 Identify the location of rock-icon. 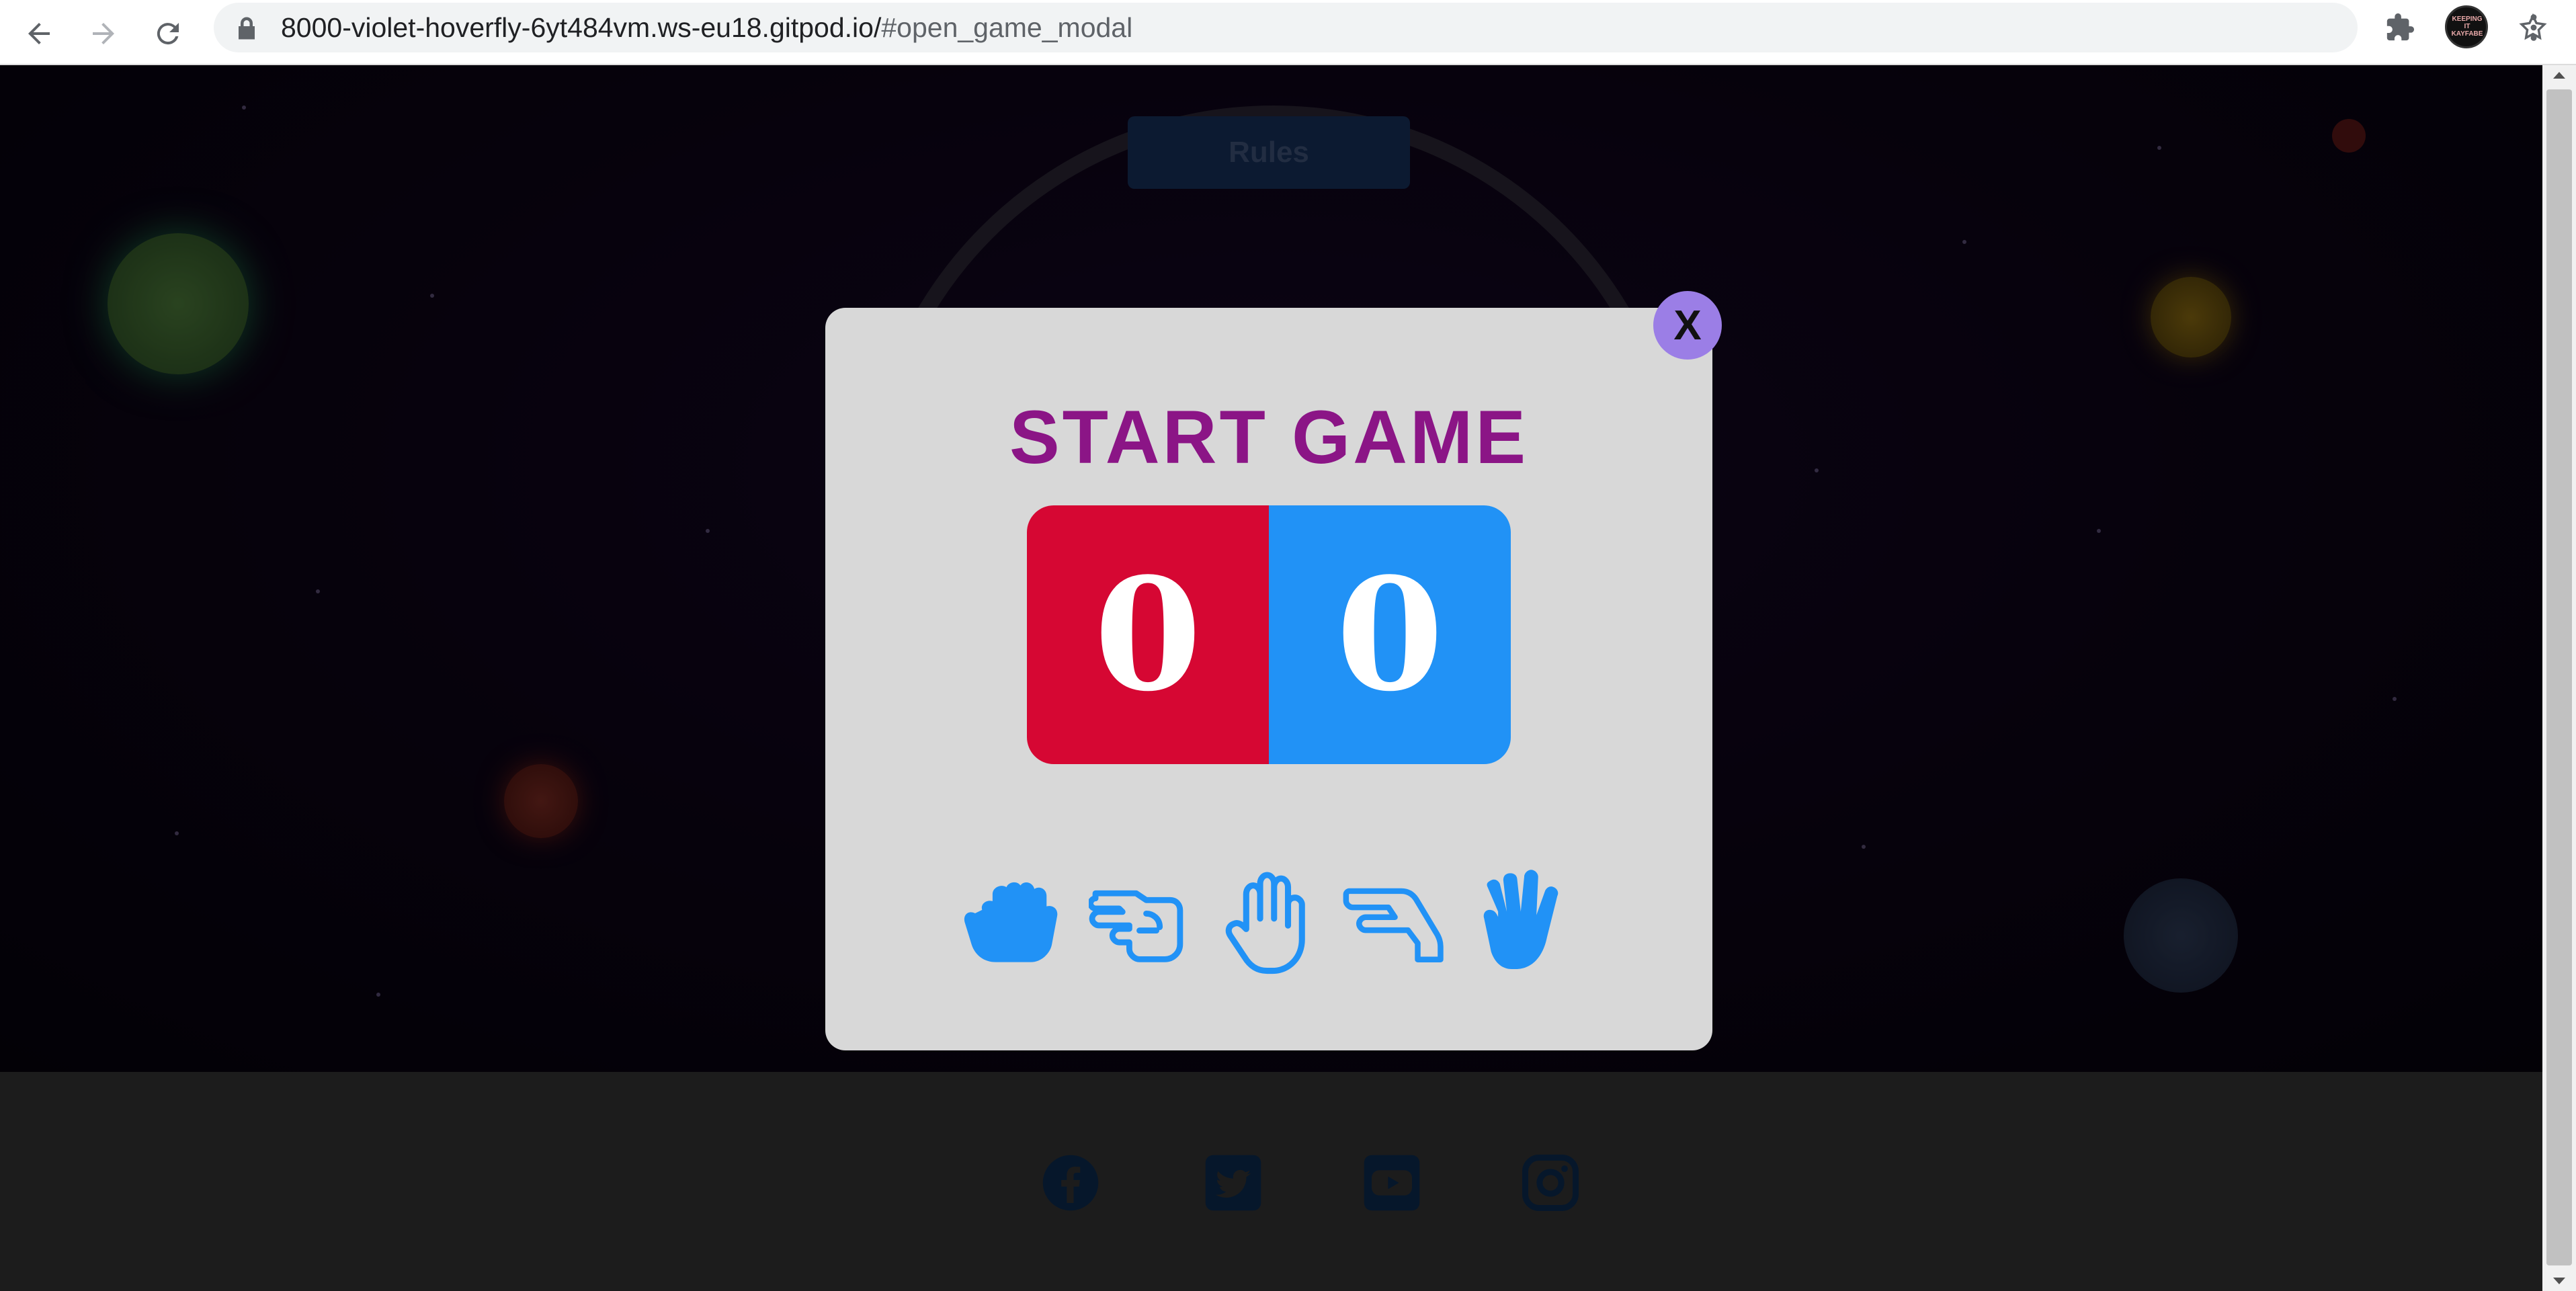
(1011, 922).